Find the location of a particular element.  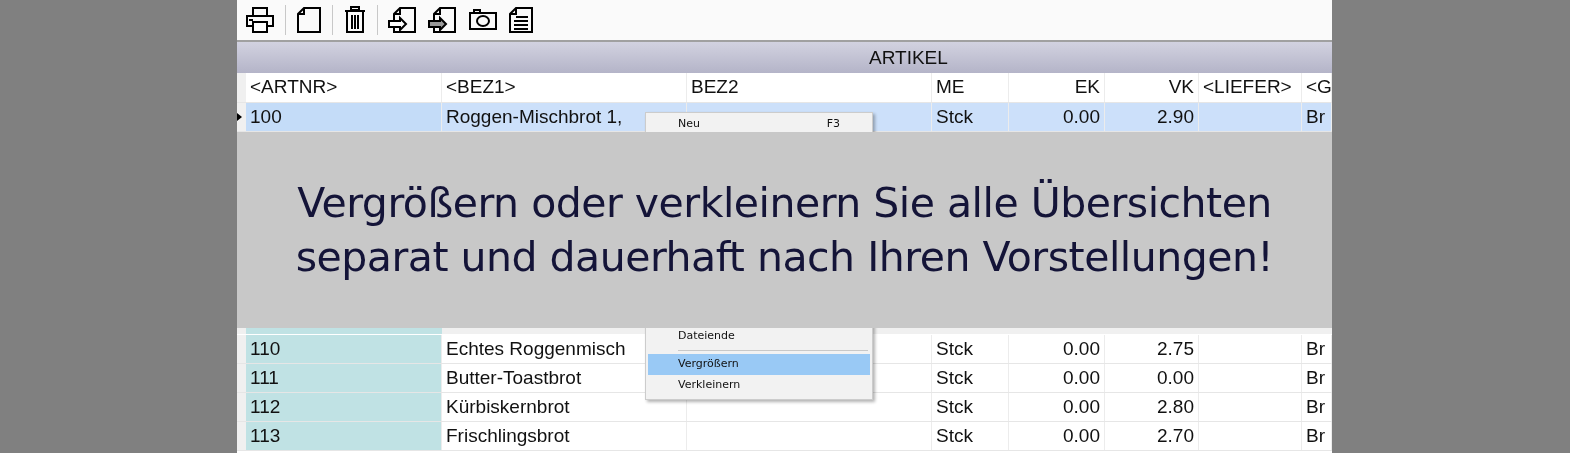

table-cell: 100 is located at coordinates (344, 117).